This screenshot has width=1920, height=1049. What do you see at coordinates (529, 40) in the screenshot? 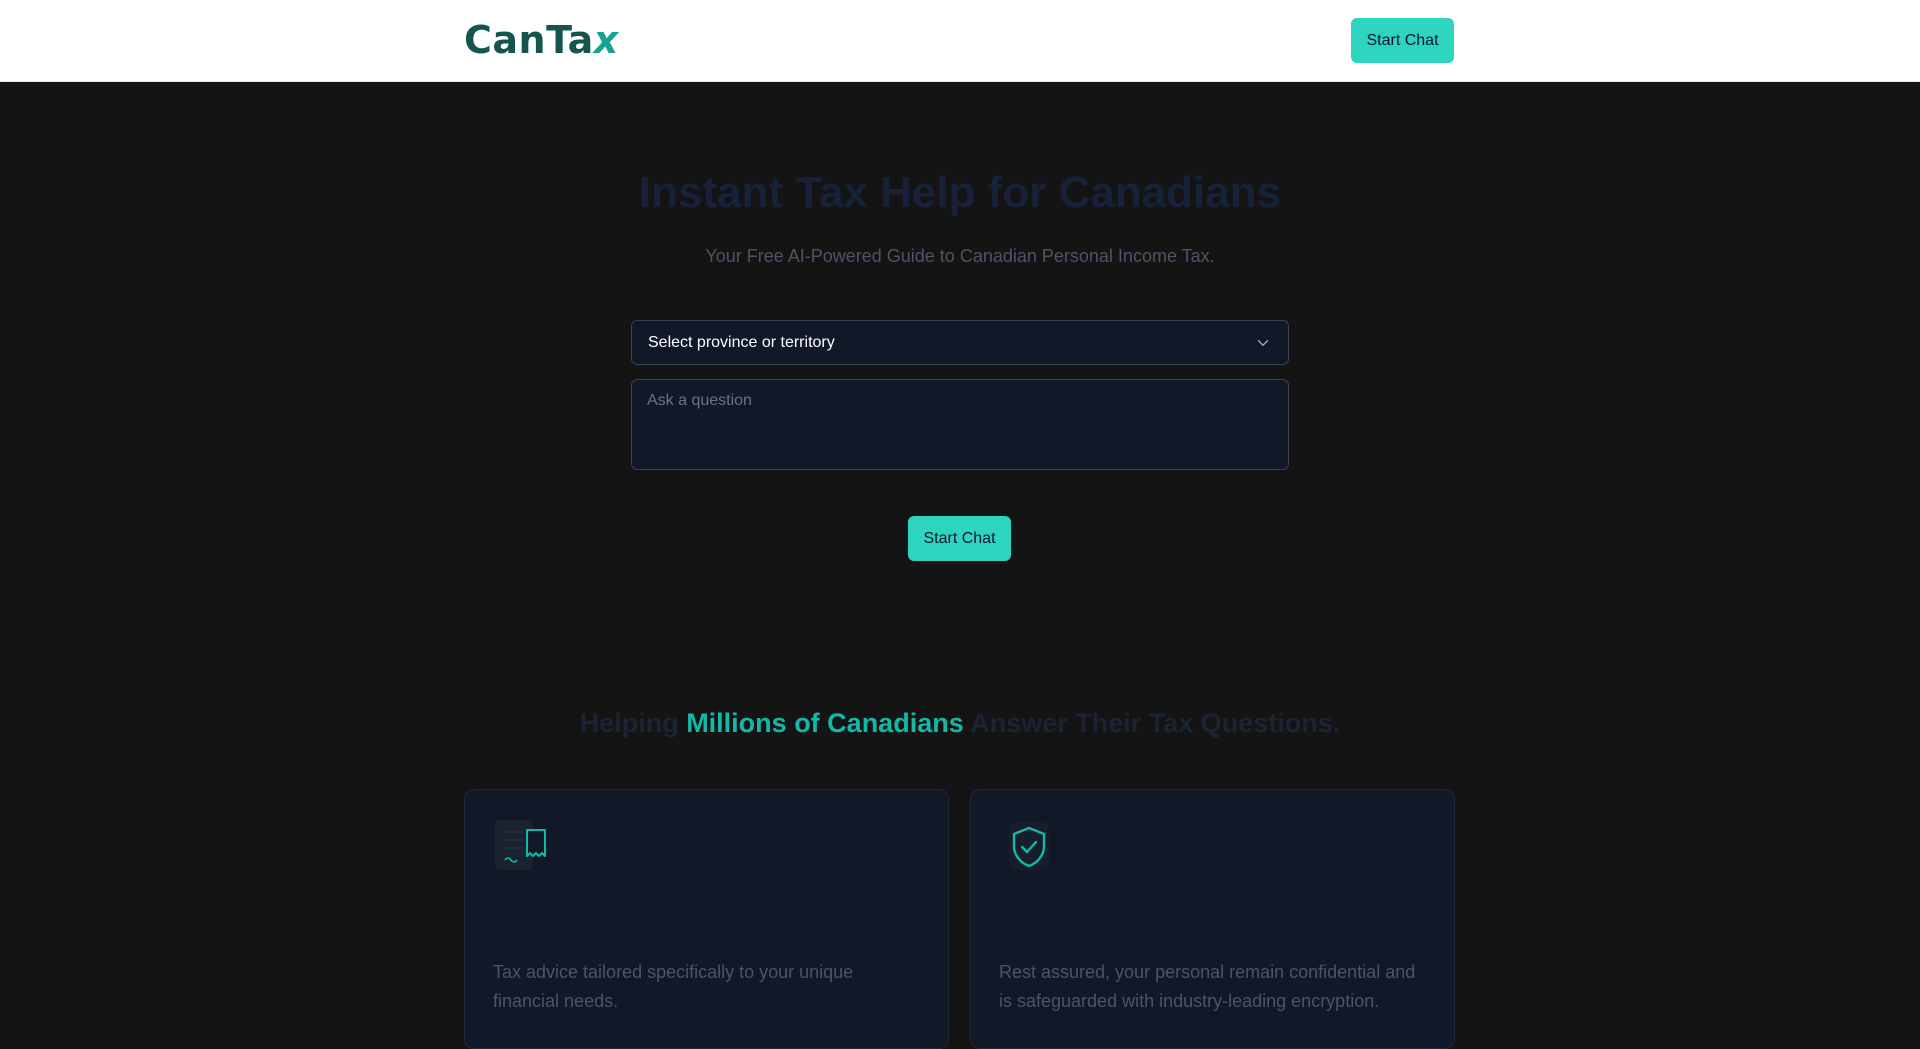
I see `logo-text: CanTa` at bounding box center [529, 40].